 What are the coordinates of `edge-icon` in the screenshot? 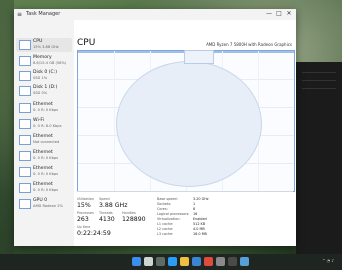 It's located at (172, 261).